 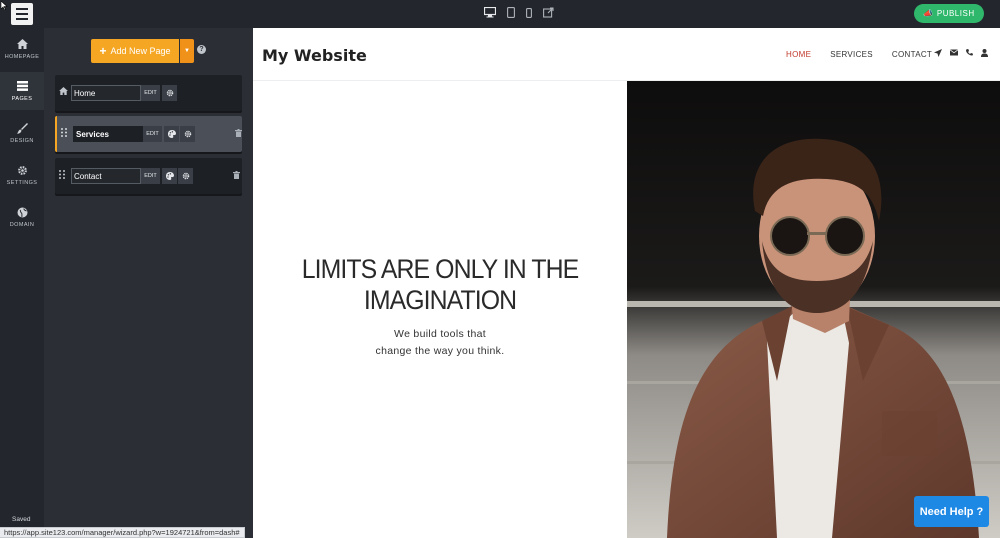 What do you see at coordinates (22, 86) in the screenshot?
I see `pages-icon` at bounding box center [22, 86].